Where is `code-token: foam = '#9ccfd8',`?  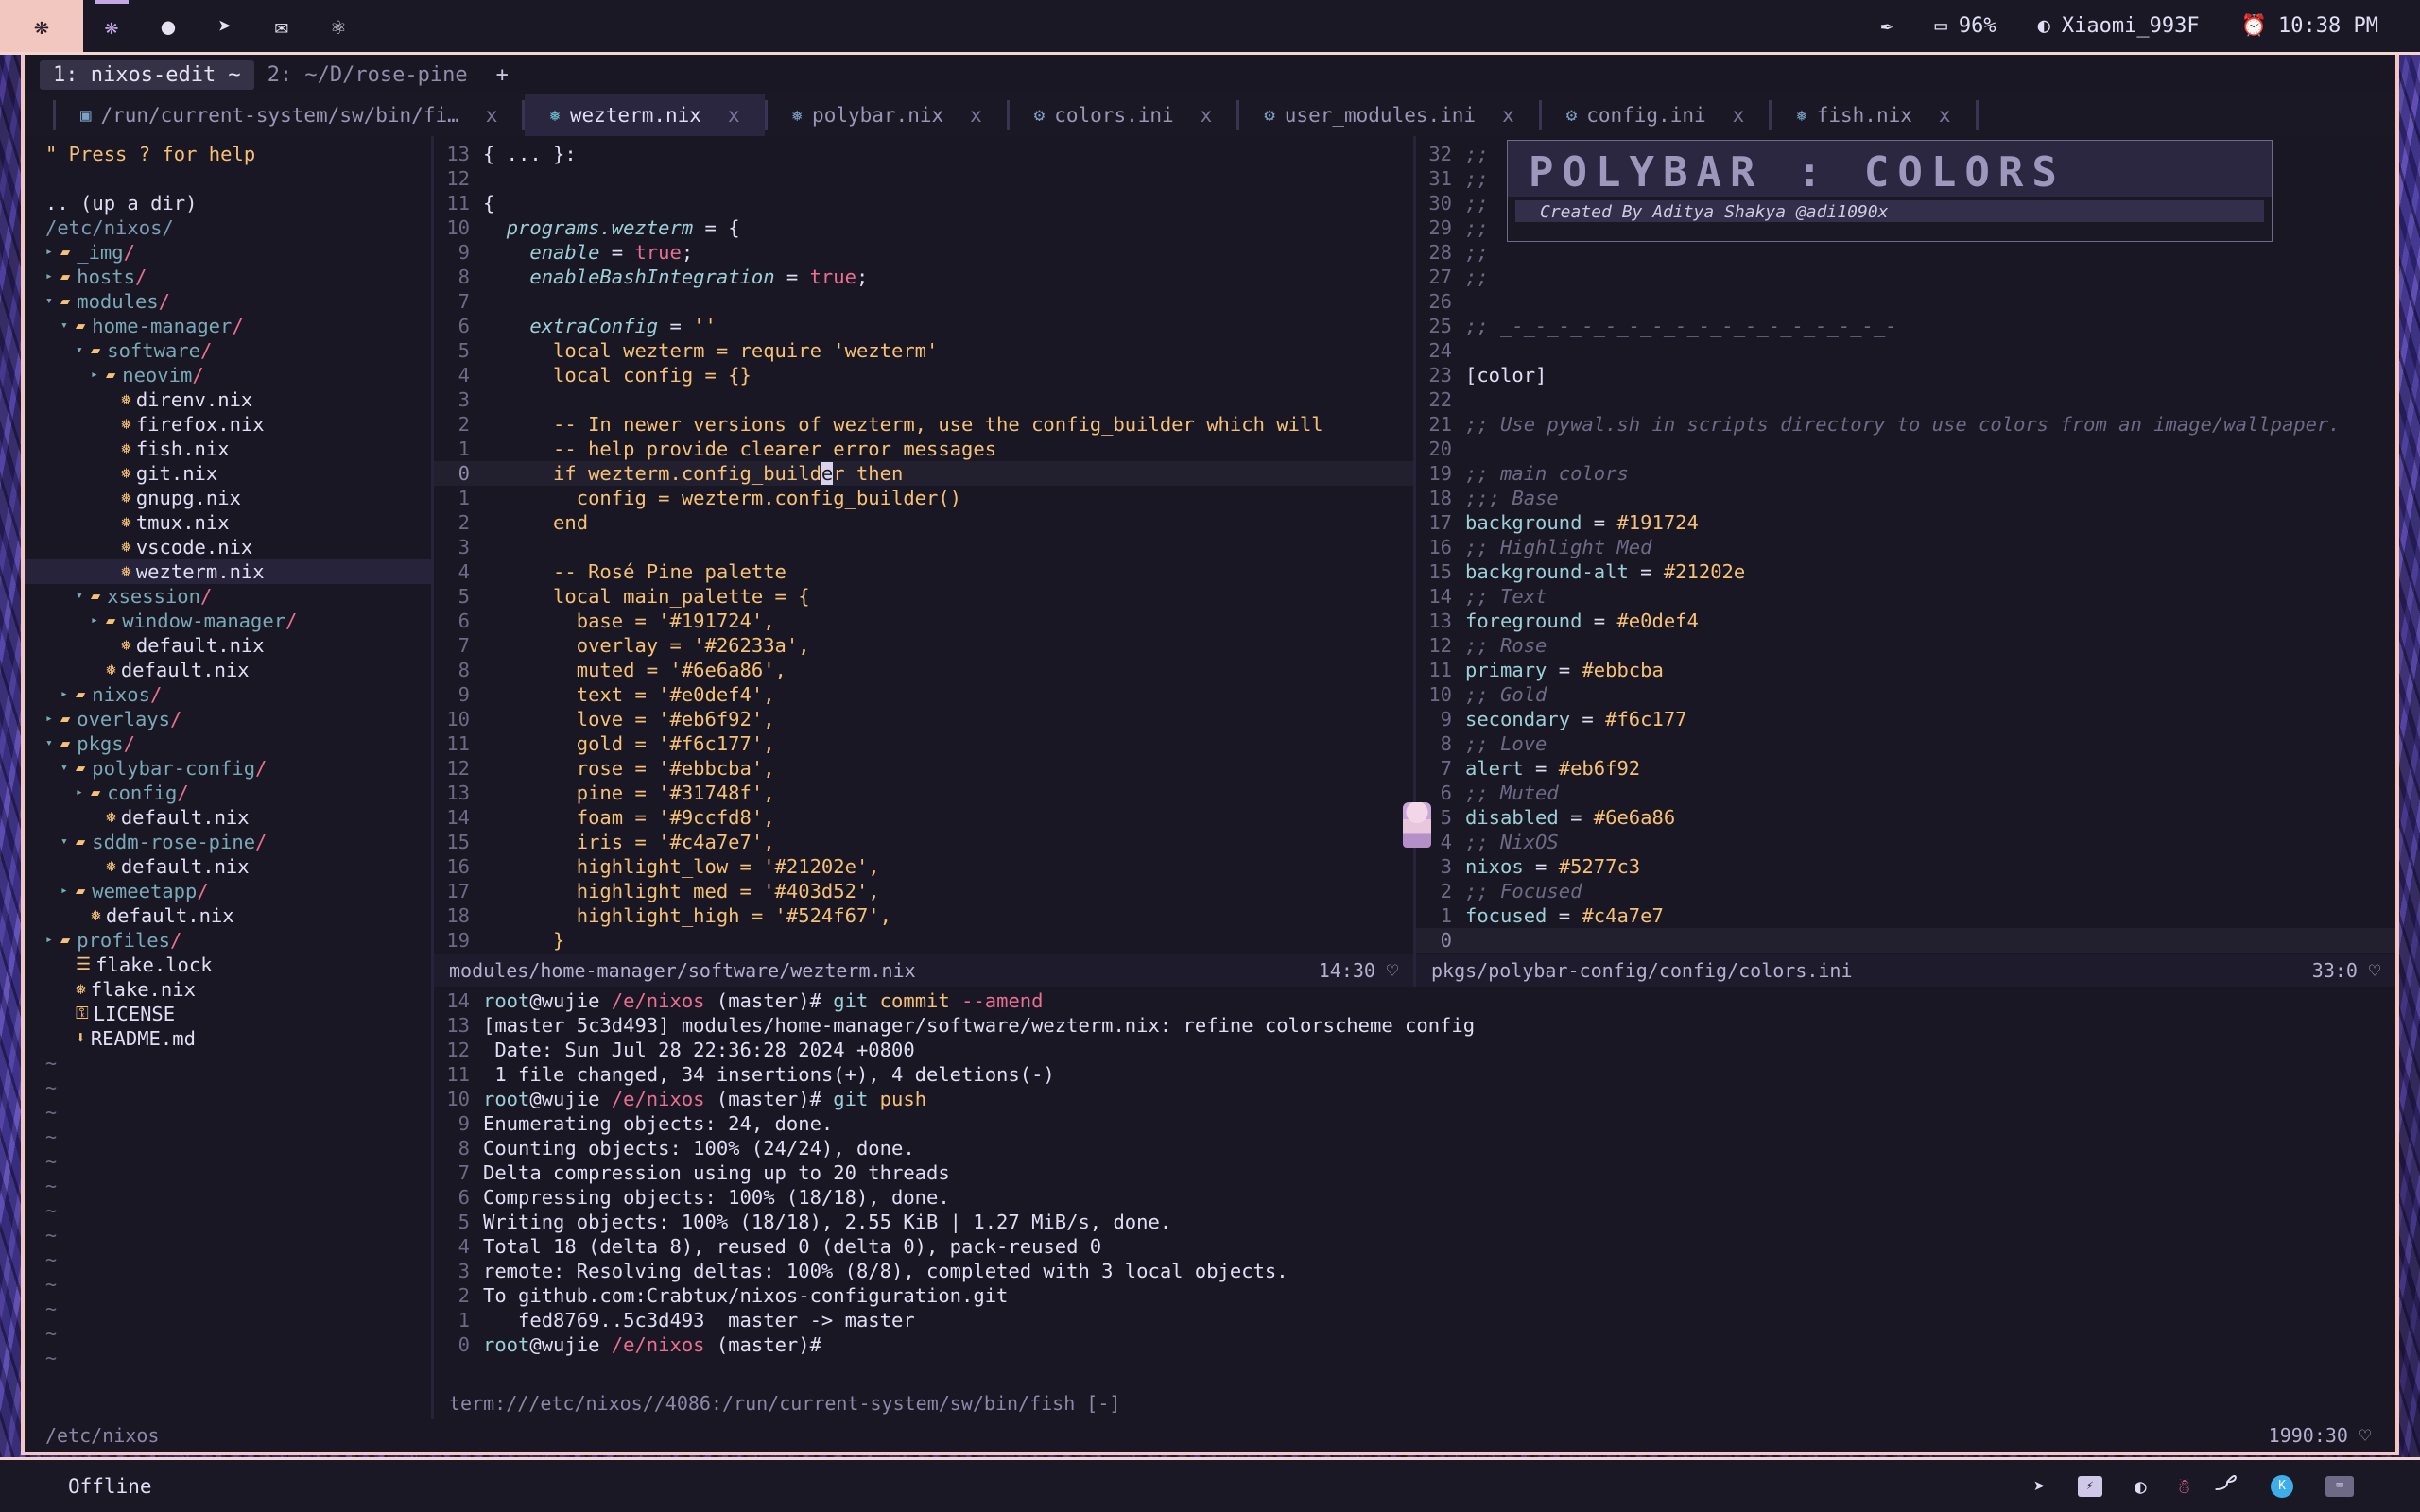 code-token: foam = '#9ccfd8', is located at coordinates (629, 817).